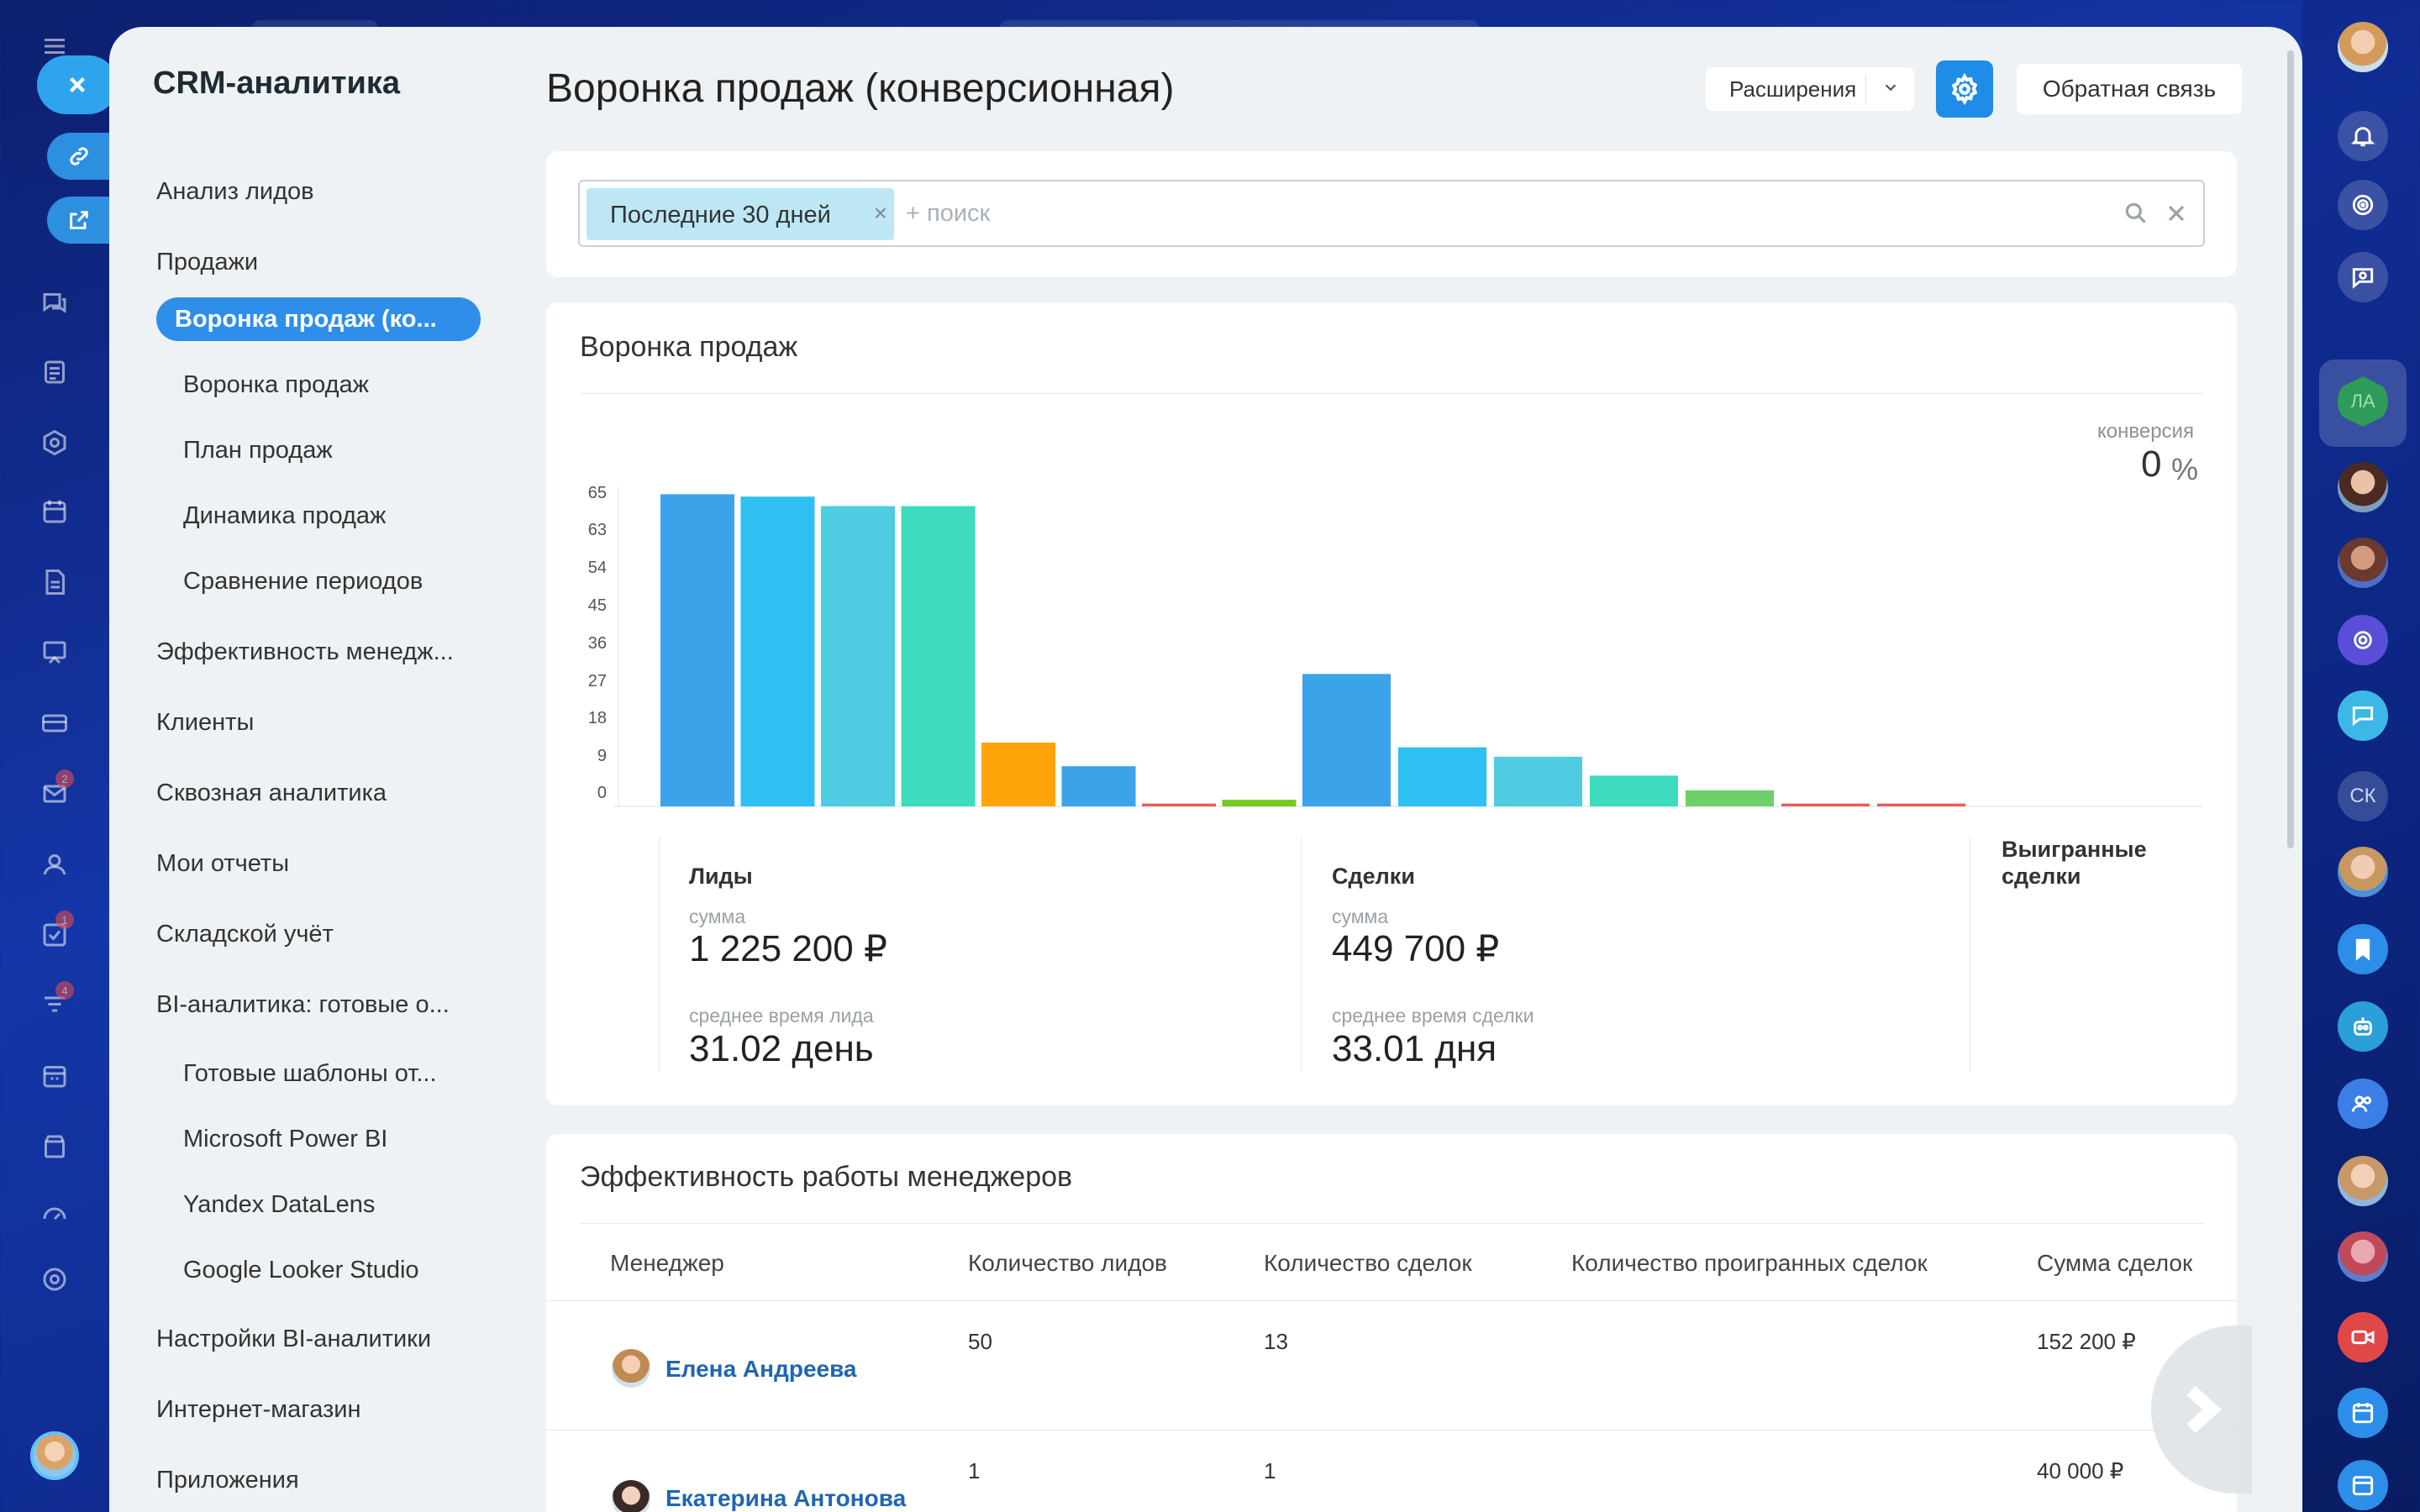 The width and height of the screenshot is (2420, 1512). Describe the element at coordinates (788, 948) in the screenshot. I see `leads-sum: 1 225 200 ₽` at that location.